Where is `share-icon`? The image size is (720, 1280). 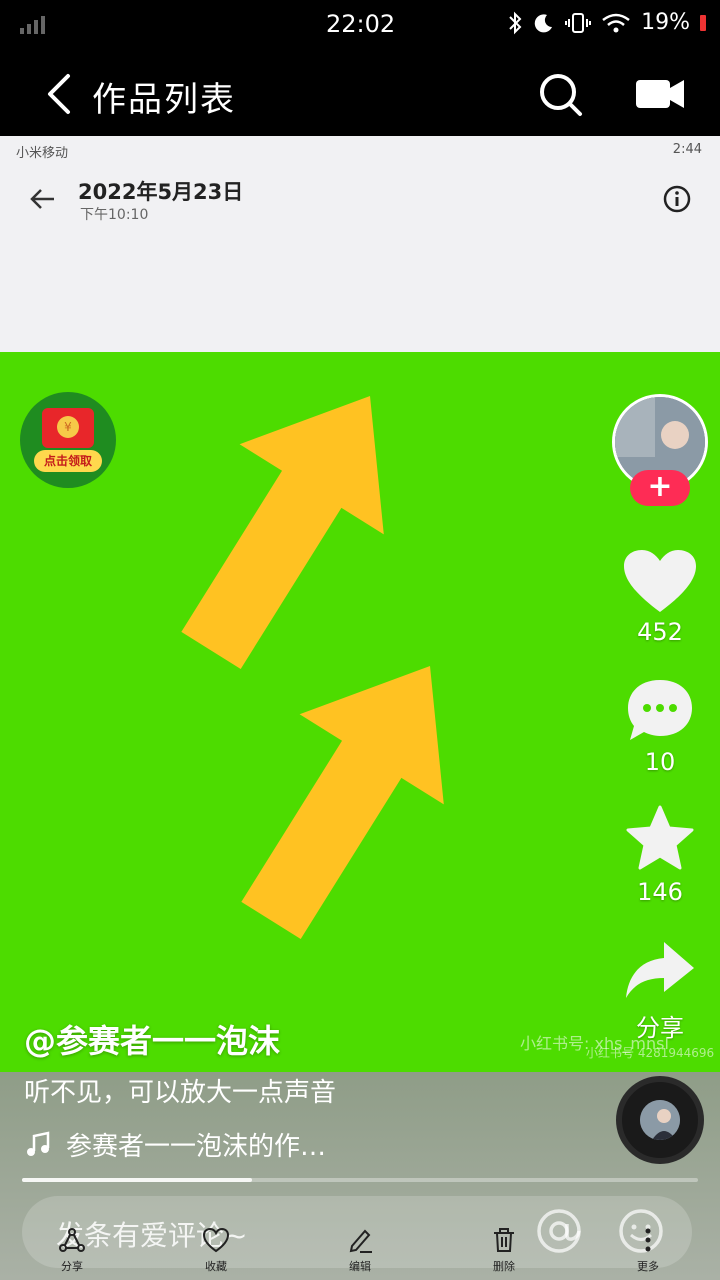
share-icon is located at coordinates (72, 1240).